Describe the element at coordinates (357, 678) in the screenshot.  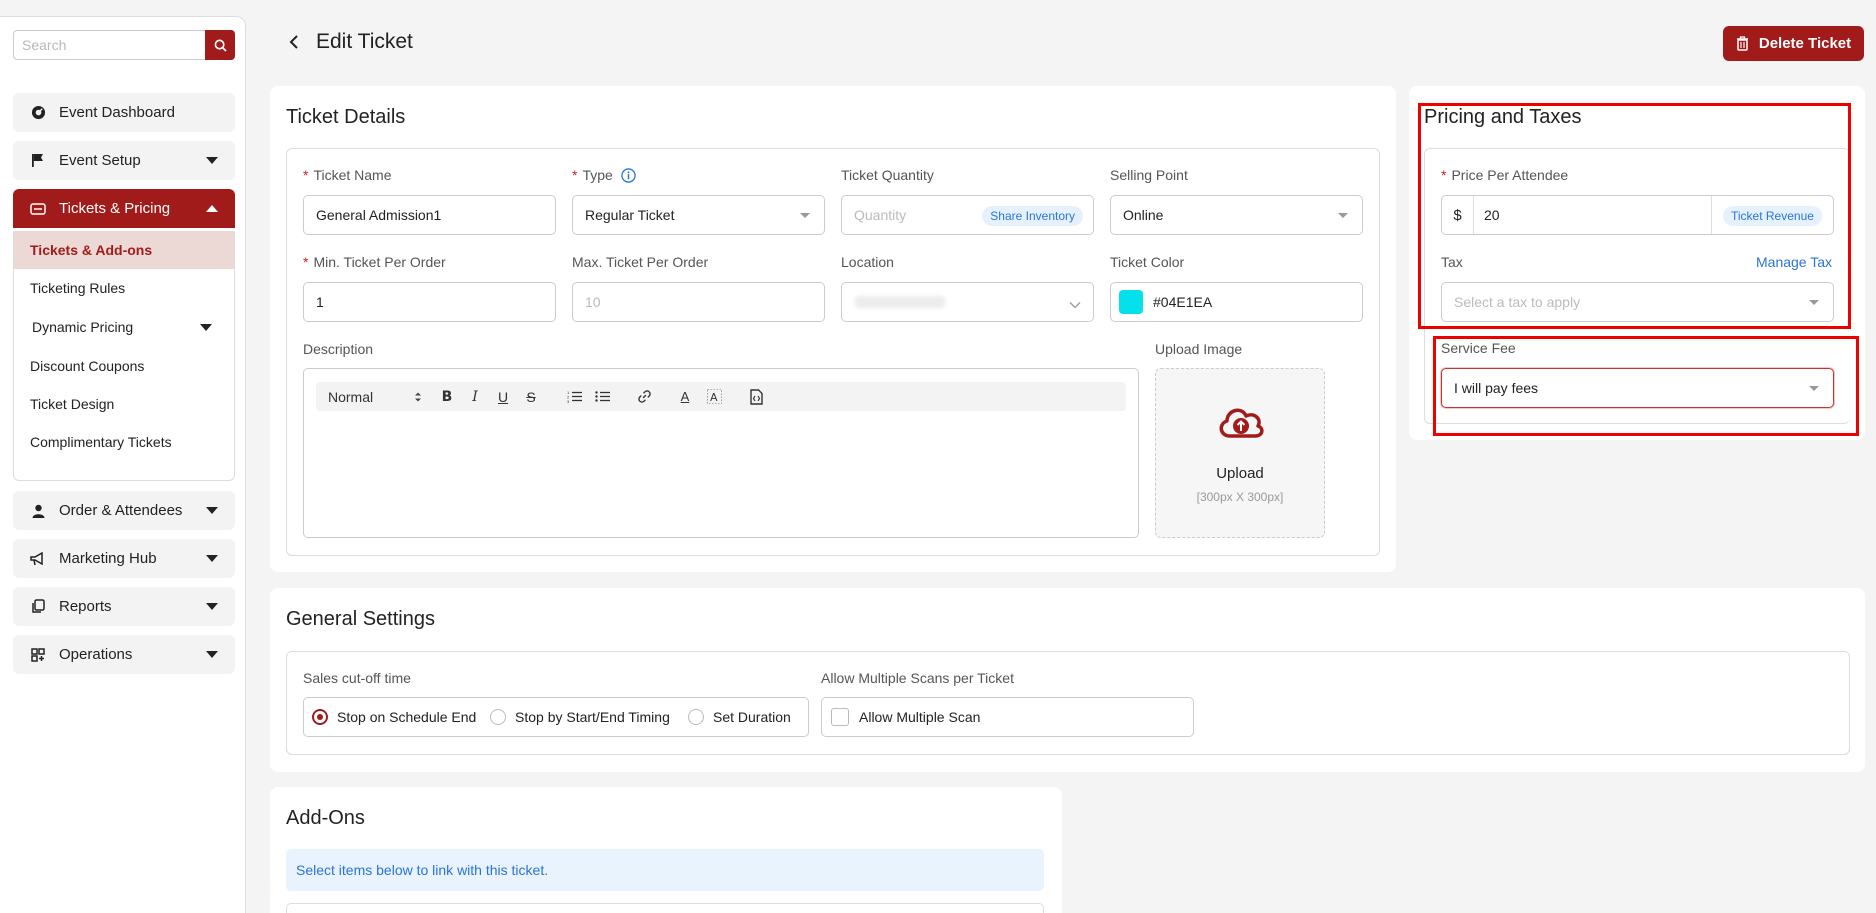
I see `sales-cutoff-label: Sales cut-off time` at that location.